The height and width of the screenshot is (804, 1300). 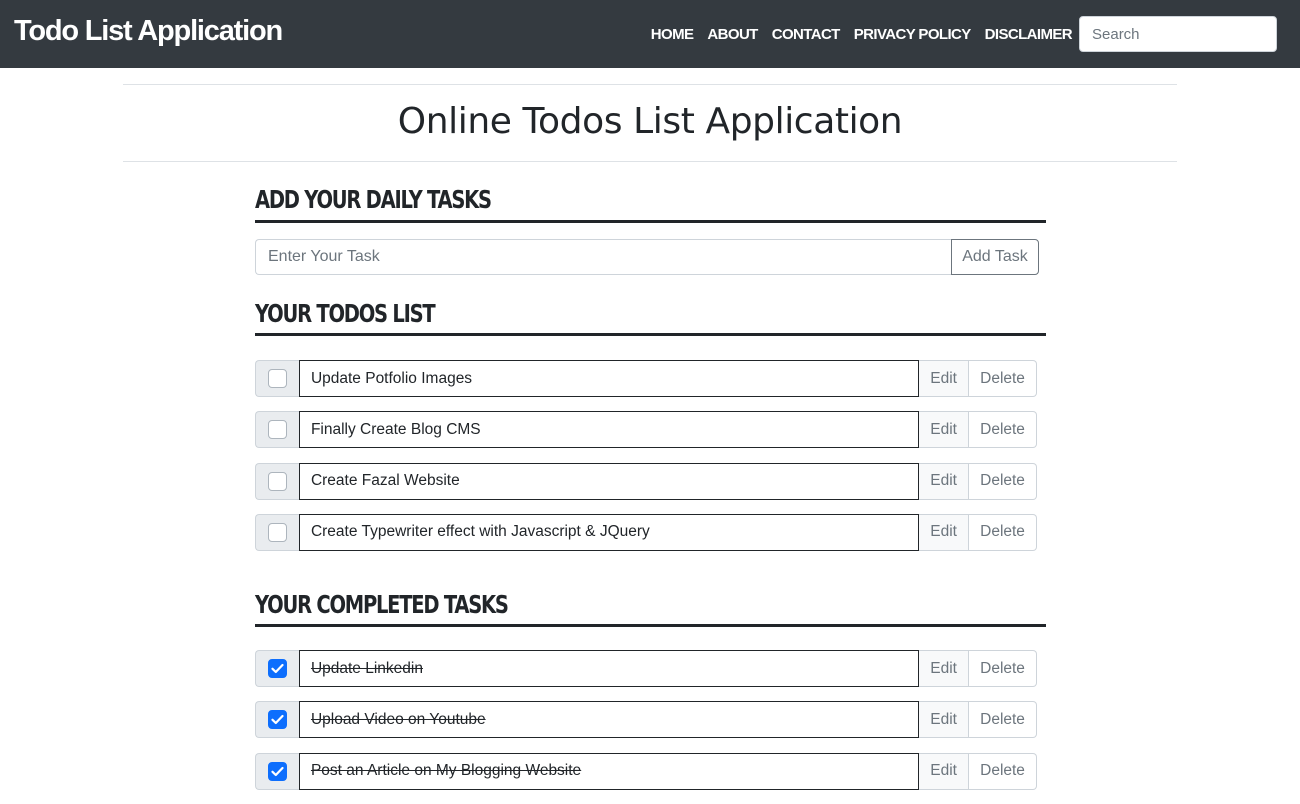 I want to click on task-text: Update Potfolio Images, so click(x=391, y=378).